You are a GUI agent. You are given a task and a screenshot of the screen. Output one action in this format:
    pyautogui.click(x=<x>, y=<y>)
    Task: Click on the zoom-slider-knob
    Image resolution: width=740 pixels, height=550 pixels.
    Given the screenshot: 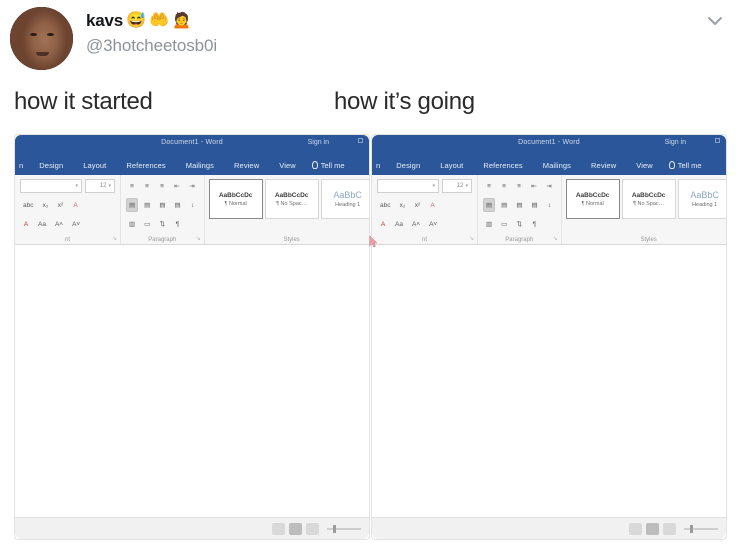 What is the action you would take?
    pyautogui.click(x=691, y=528)
    